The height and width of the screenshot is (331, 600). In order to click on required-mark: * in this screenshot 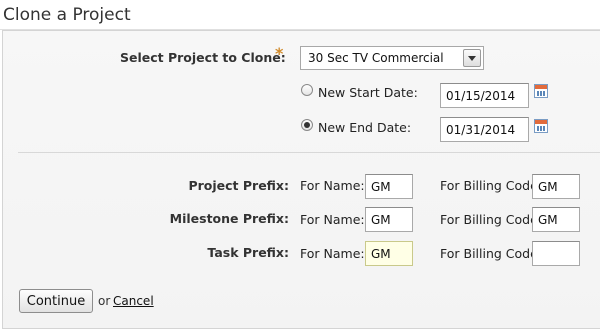, I will do `click(279, 53)`.